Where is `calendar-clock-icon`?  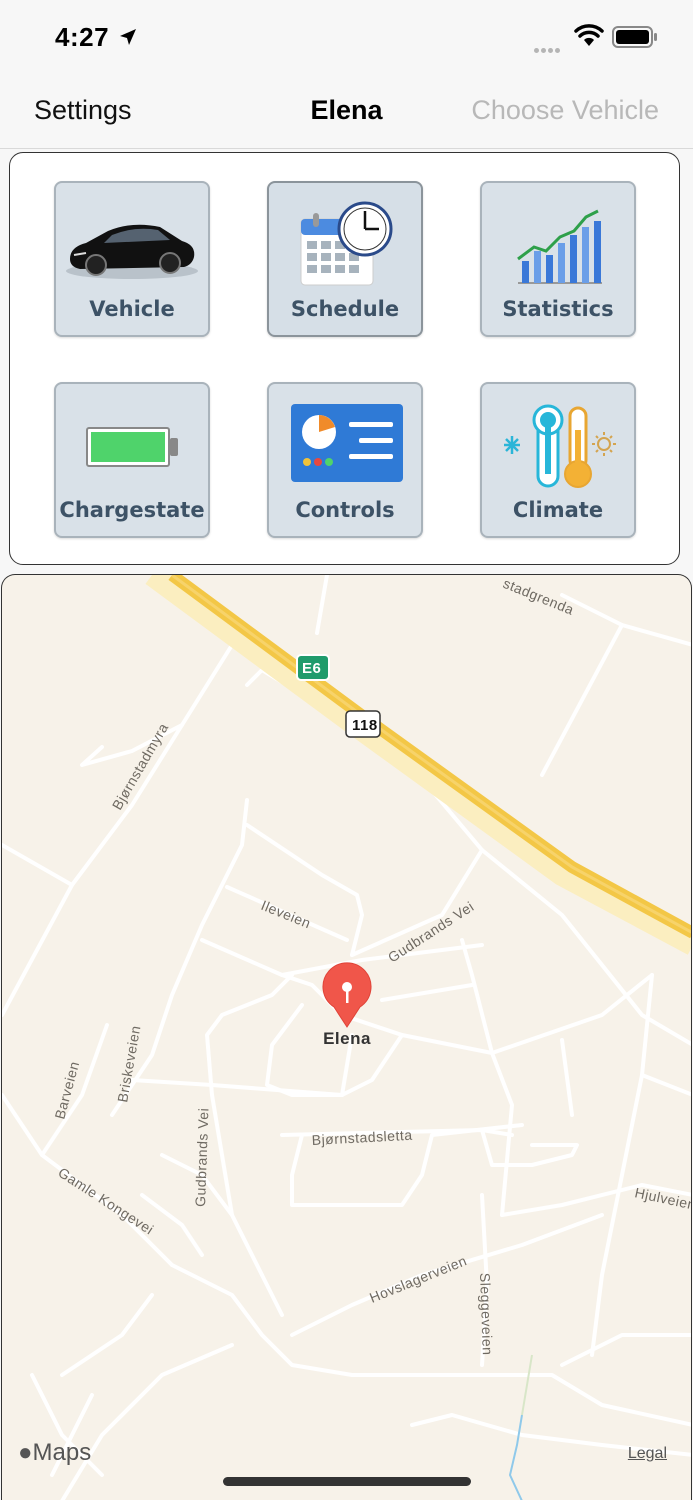 calendar-clock-icon is located at coordinates (346, 243).